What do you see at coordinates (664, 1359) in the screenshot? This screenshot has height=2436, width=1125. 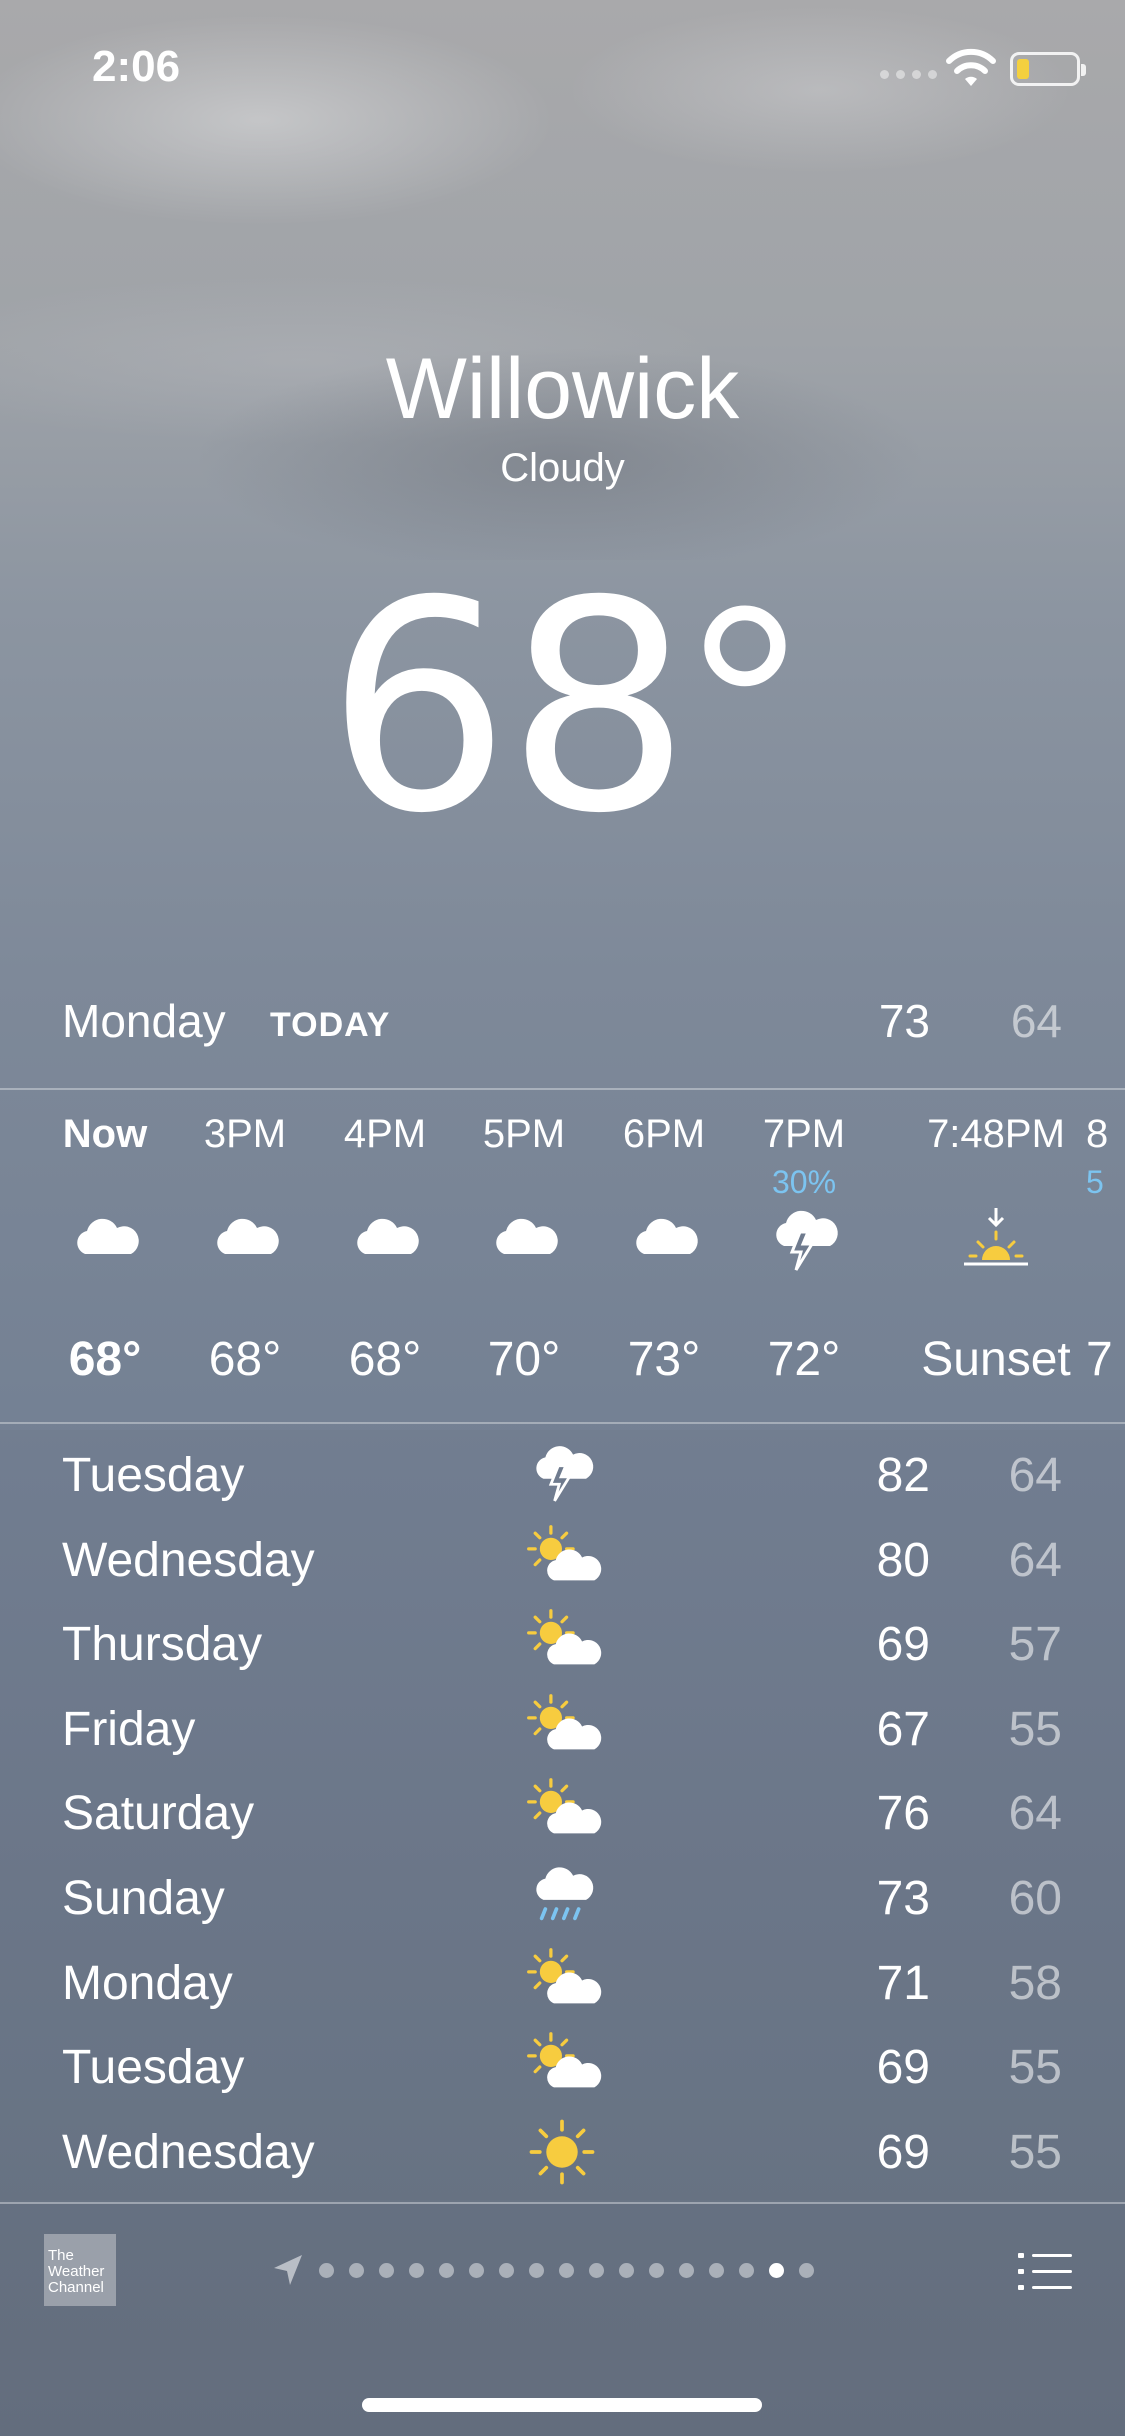 I see `hour-temperature: 73°` at bounding box center [664, 1359].